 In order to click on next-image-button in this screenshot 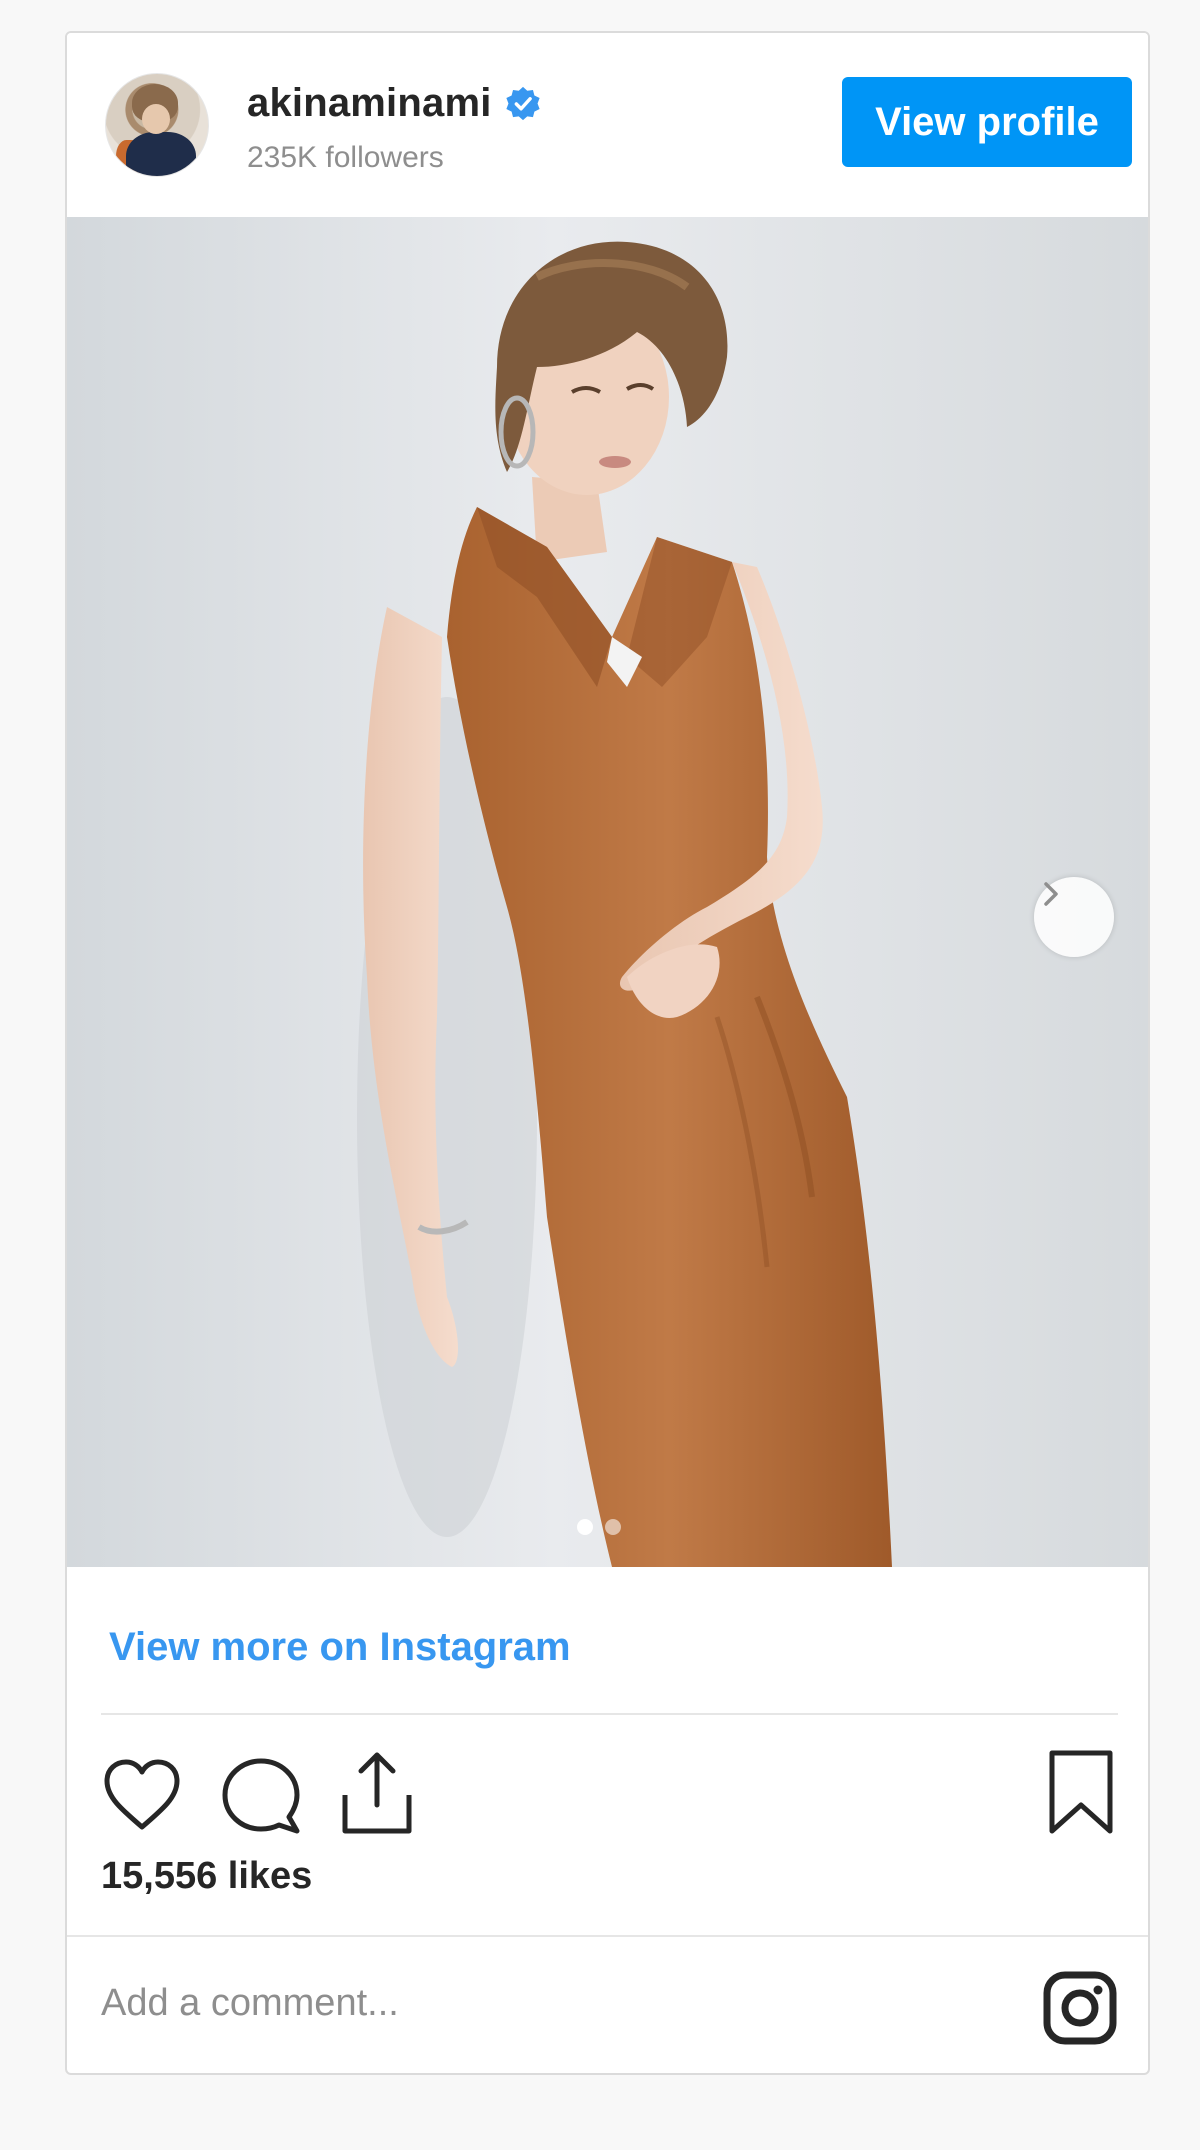, I will do `click(1074, 917)`.